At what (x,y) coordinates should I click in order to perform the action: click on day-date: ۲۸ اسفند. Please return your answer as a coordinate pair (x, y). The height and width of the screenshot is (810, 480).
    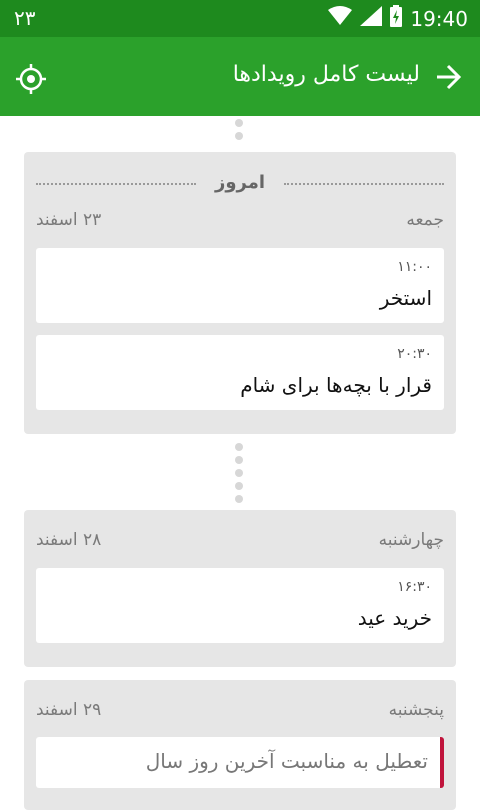
    Looking at the image, I should click on (69, 540).